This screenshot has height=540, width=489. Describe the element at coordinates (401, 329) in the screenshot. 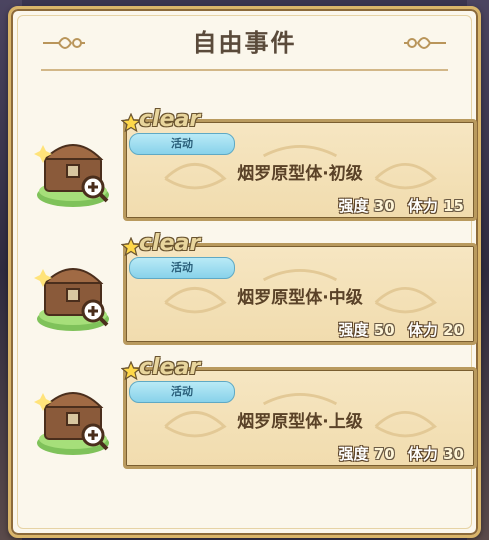

I see `event-stats: 强度 50 体力 20` at that location.